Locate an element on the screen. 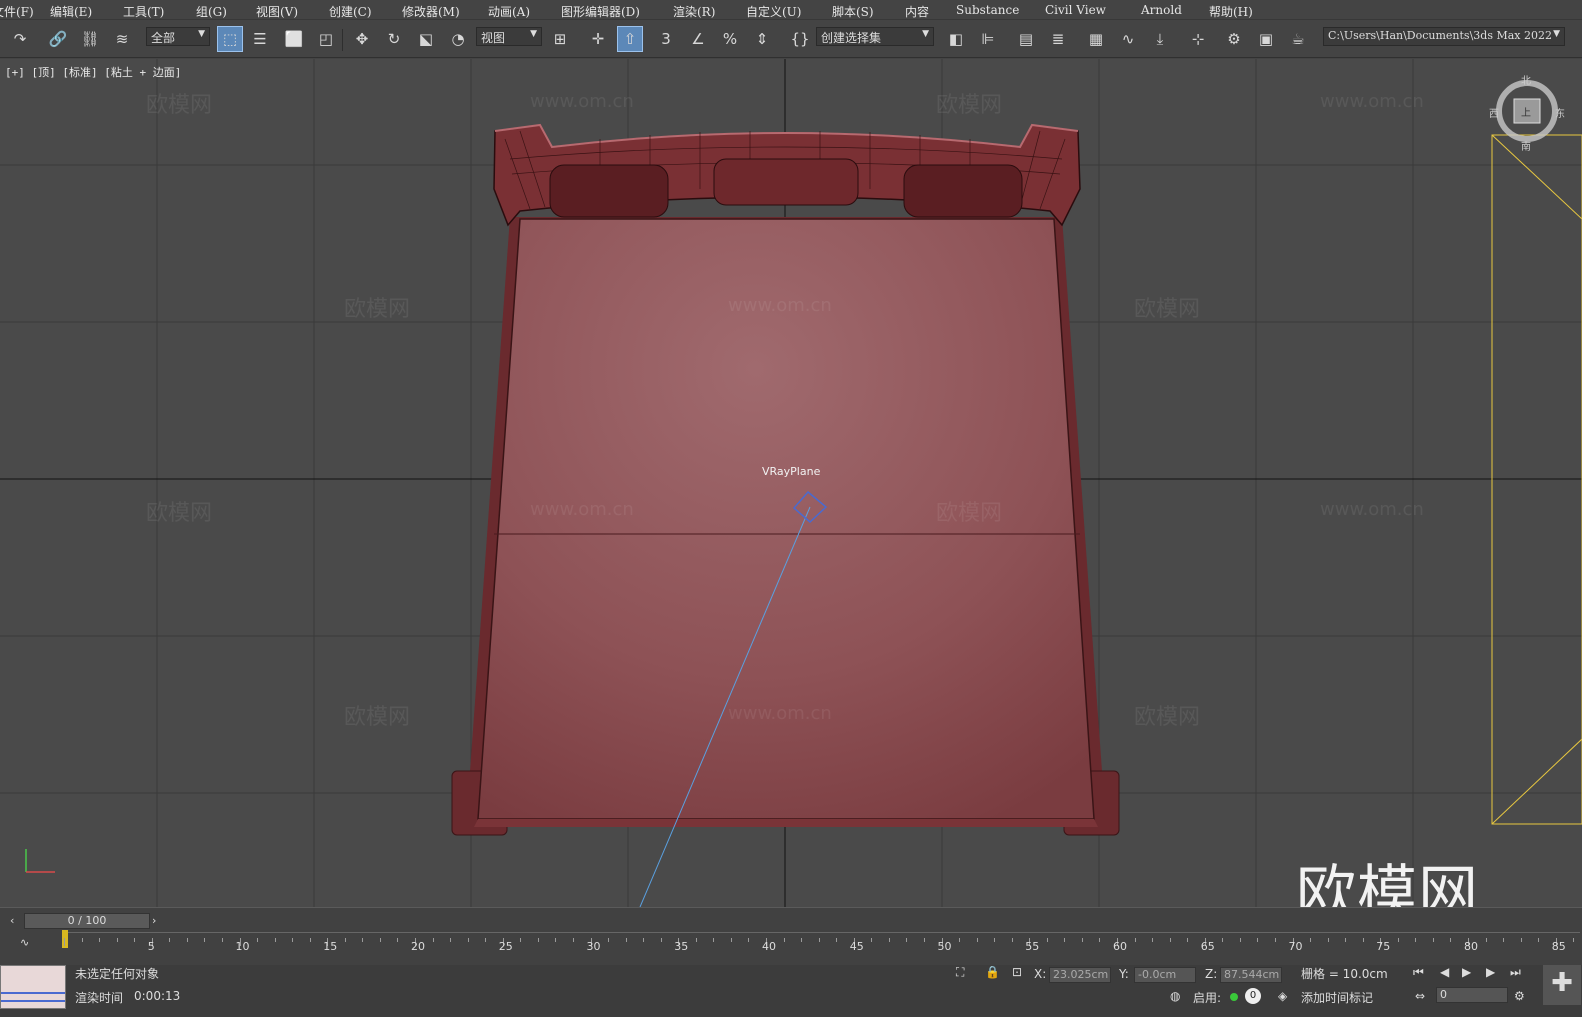 Image resolution: width=1582 pixels, height=1017 pixels. menu-arnold: Arnold is located at coordinates (1161, 10).